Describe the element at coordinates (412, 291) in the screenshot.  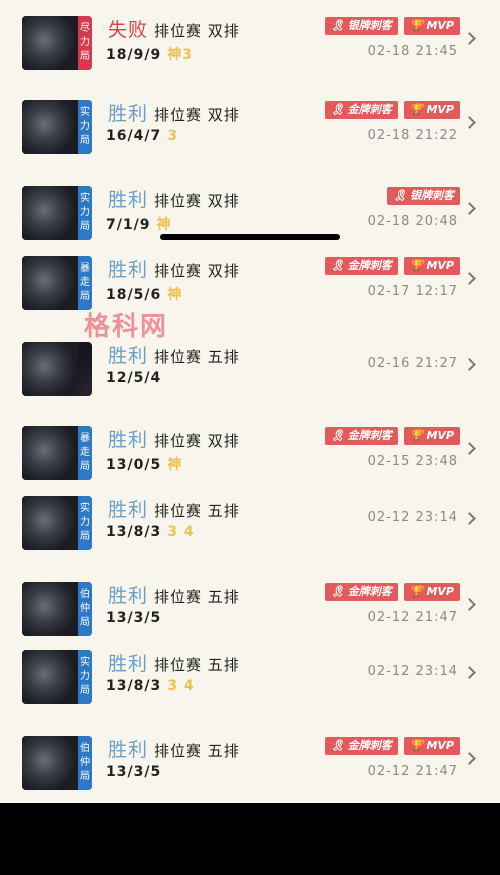
I see `match-timestamp: 02-17 12:17` at that location.